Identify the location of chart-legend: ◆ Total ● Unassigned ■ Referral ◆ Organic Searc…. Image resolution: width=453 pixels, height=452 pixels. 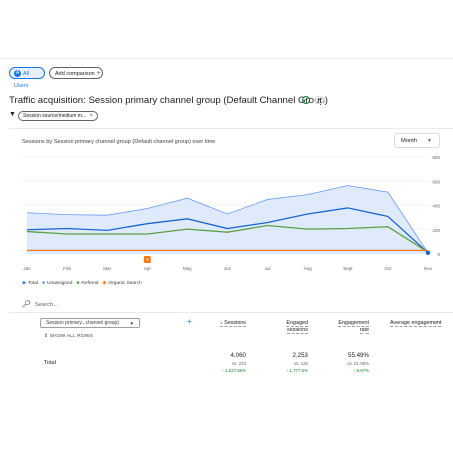
(84, 283).